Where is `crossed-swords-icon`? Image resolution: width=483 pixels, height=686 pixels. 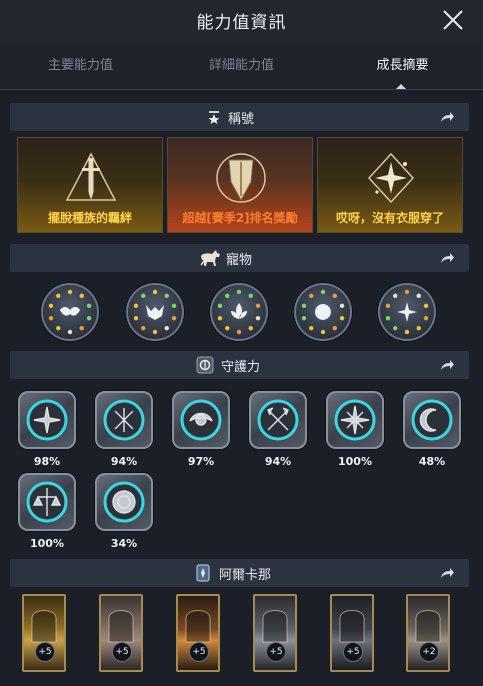 crossed-swords-icon is located at coordinates (278, 420).